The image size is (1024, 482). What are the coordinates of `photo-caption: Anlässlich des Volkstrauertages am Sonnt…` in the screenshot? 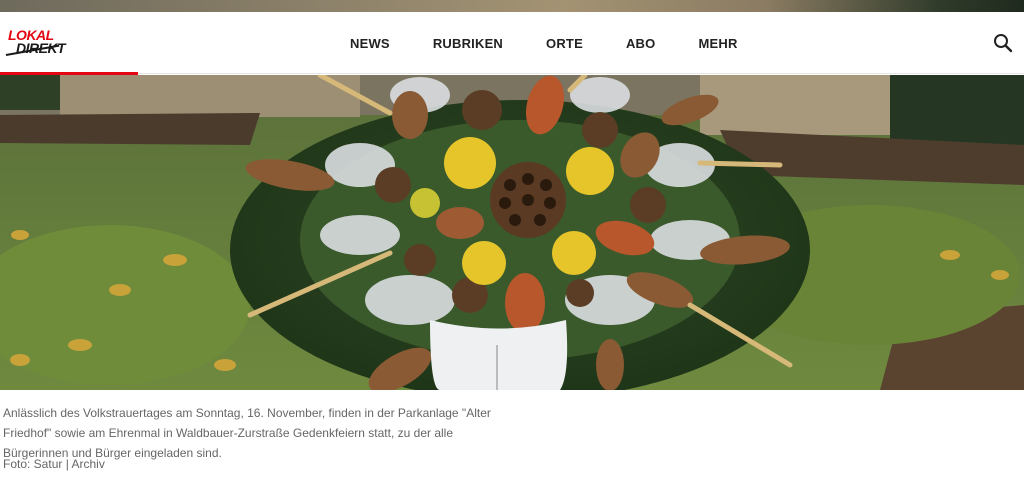 It's located at (247, 433).